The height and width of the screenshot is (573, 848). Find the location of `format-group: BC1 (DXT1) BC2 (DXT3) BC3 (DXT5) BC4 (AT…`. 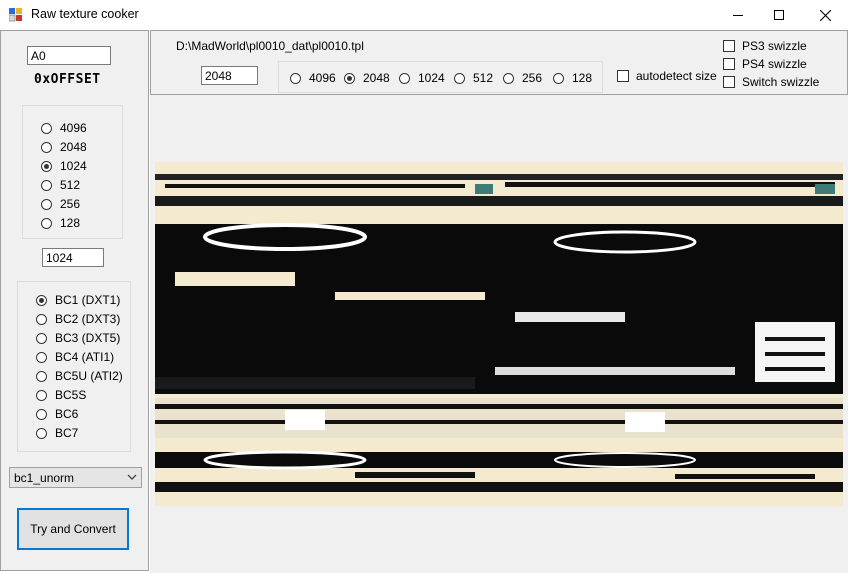

format-group: BC1 (DXT1) BC2 (DXT3) BC3 (DXT5) BC4 (AT… is located at coordinates (74, 366).